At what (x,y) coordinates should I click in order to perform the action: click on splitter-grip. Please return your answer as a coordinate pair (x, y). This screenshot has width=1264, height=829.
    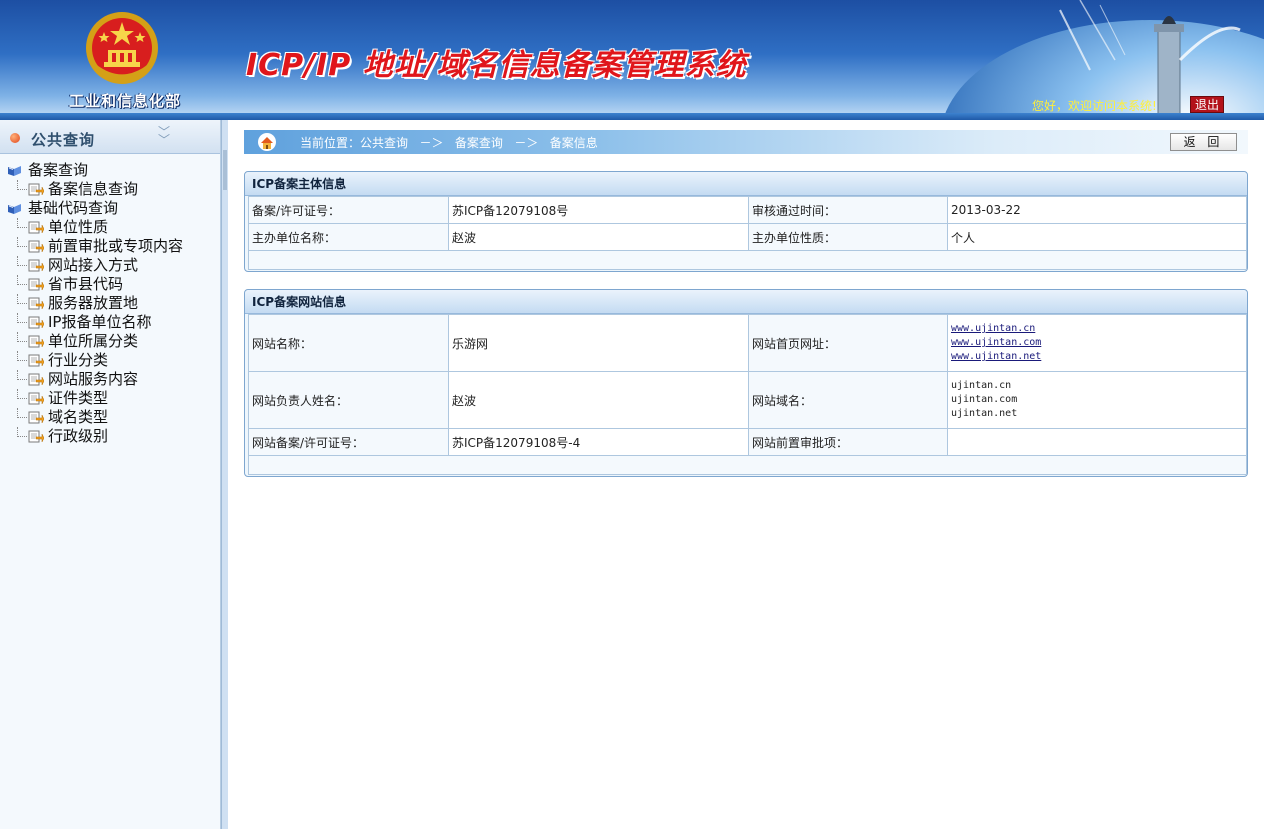
    Looking at the image, I should click on (225, 170).